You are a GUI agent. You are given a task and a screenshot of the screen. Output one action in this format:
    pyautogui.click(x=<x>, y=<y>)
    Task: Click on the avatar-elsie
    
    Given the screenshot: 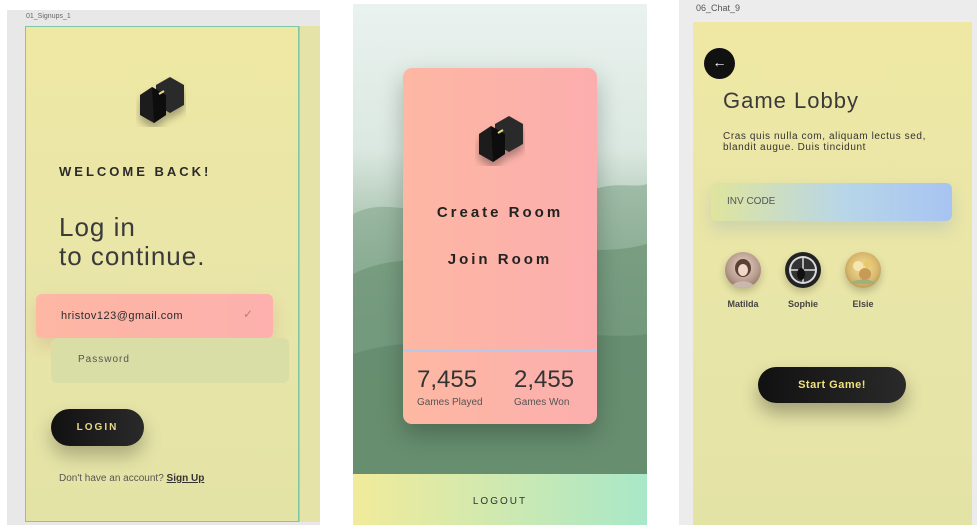 What is the action you would take?
    pyautogui.click(x=863, y=270)
    